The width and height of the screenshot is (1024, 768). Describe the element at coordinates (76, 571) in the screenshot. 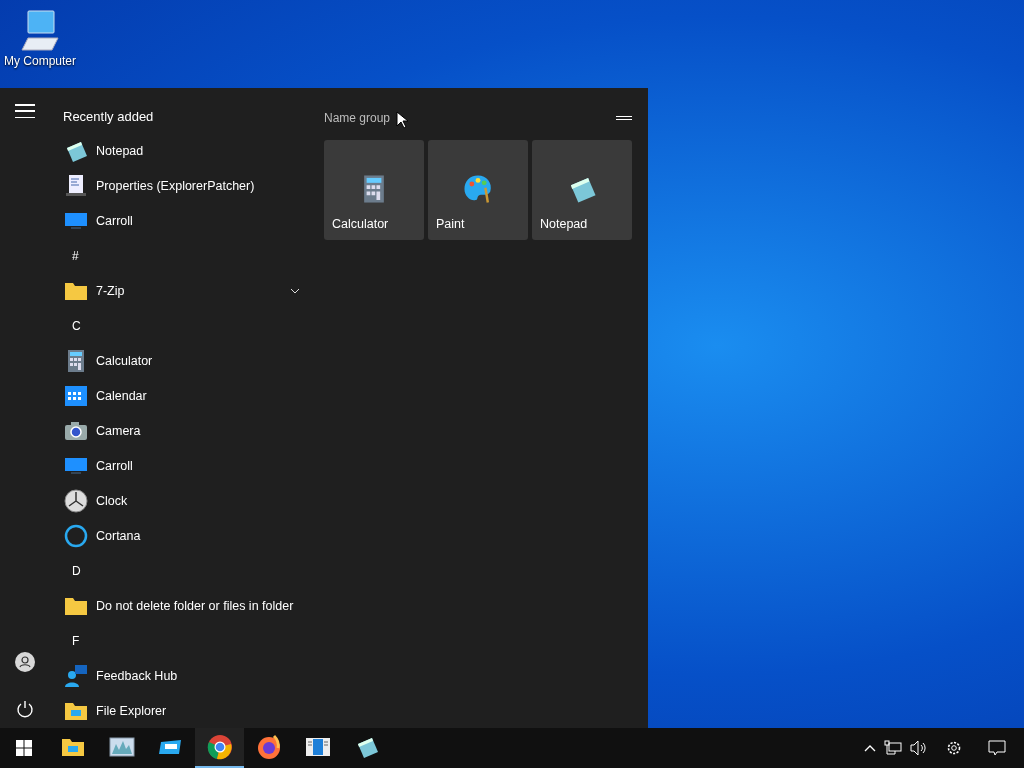

I see `letter-heading: D` at that location.